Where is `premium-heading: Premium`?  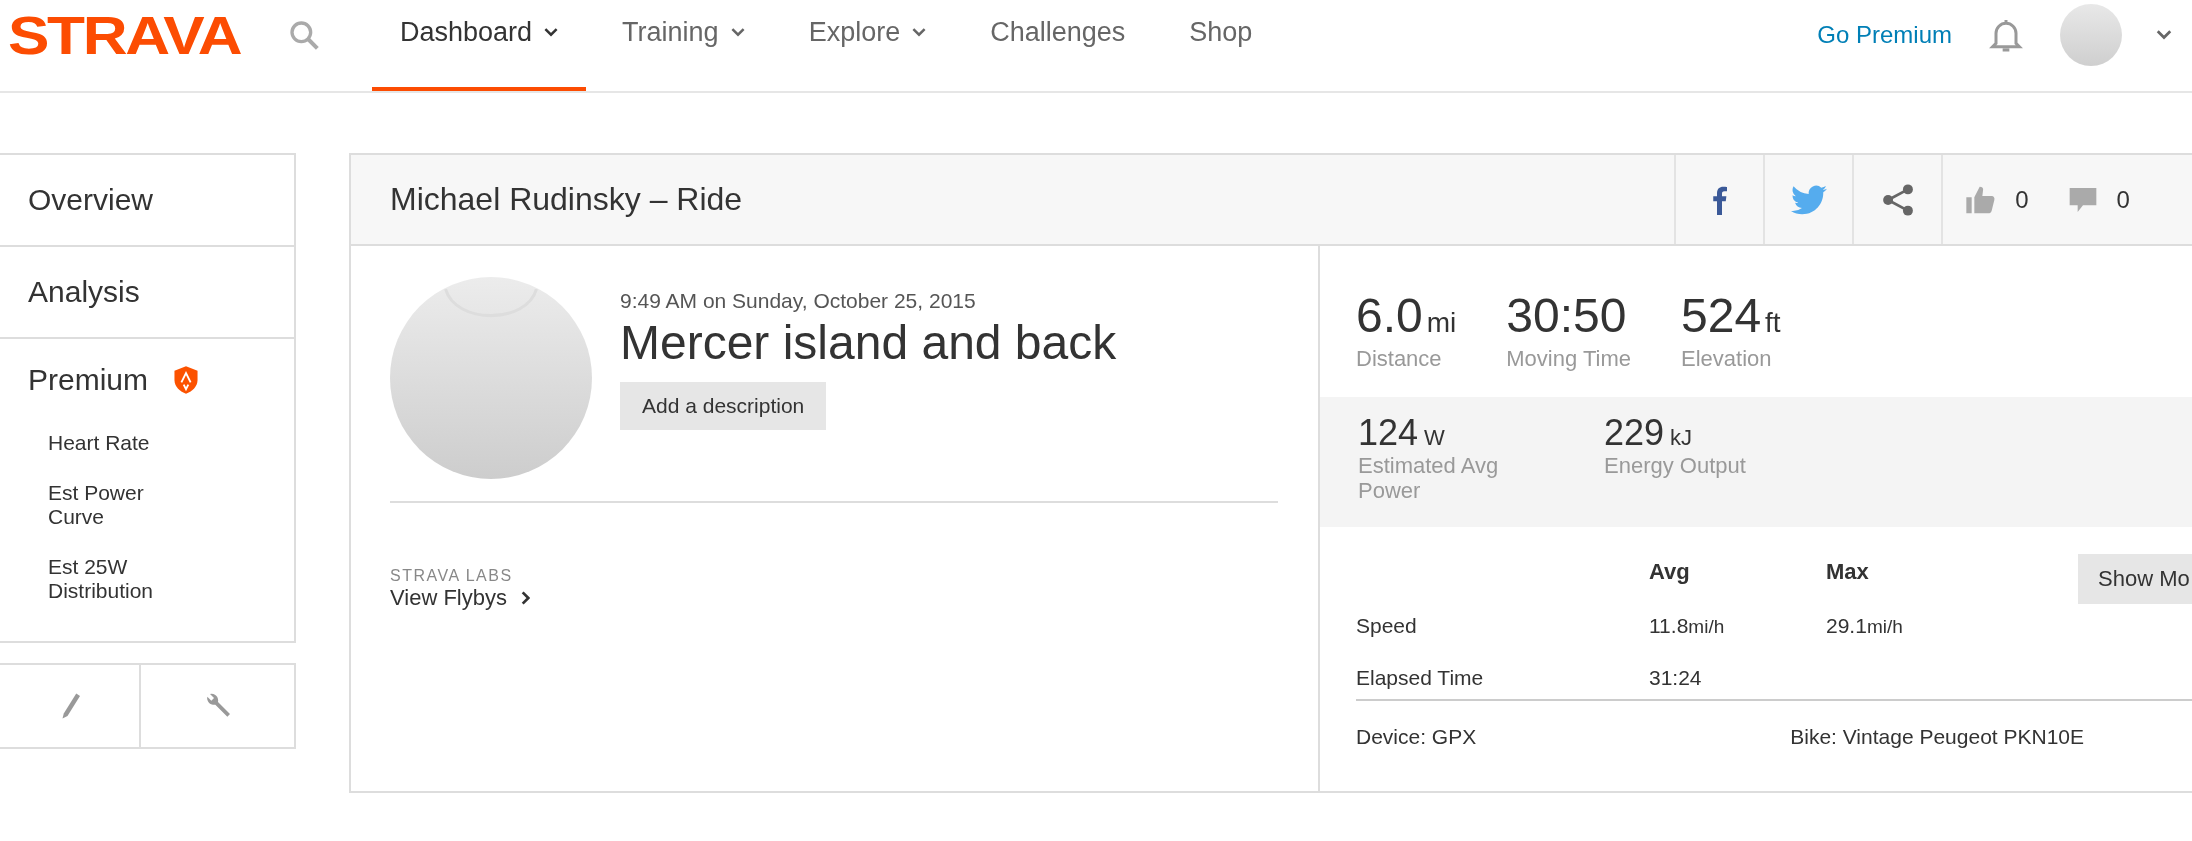 premium-heading: Premium is located at coordinates (88, 380).